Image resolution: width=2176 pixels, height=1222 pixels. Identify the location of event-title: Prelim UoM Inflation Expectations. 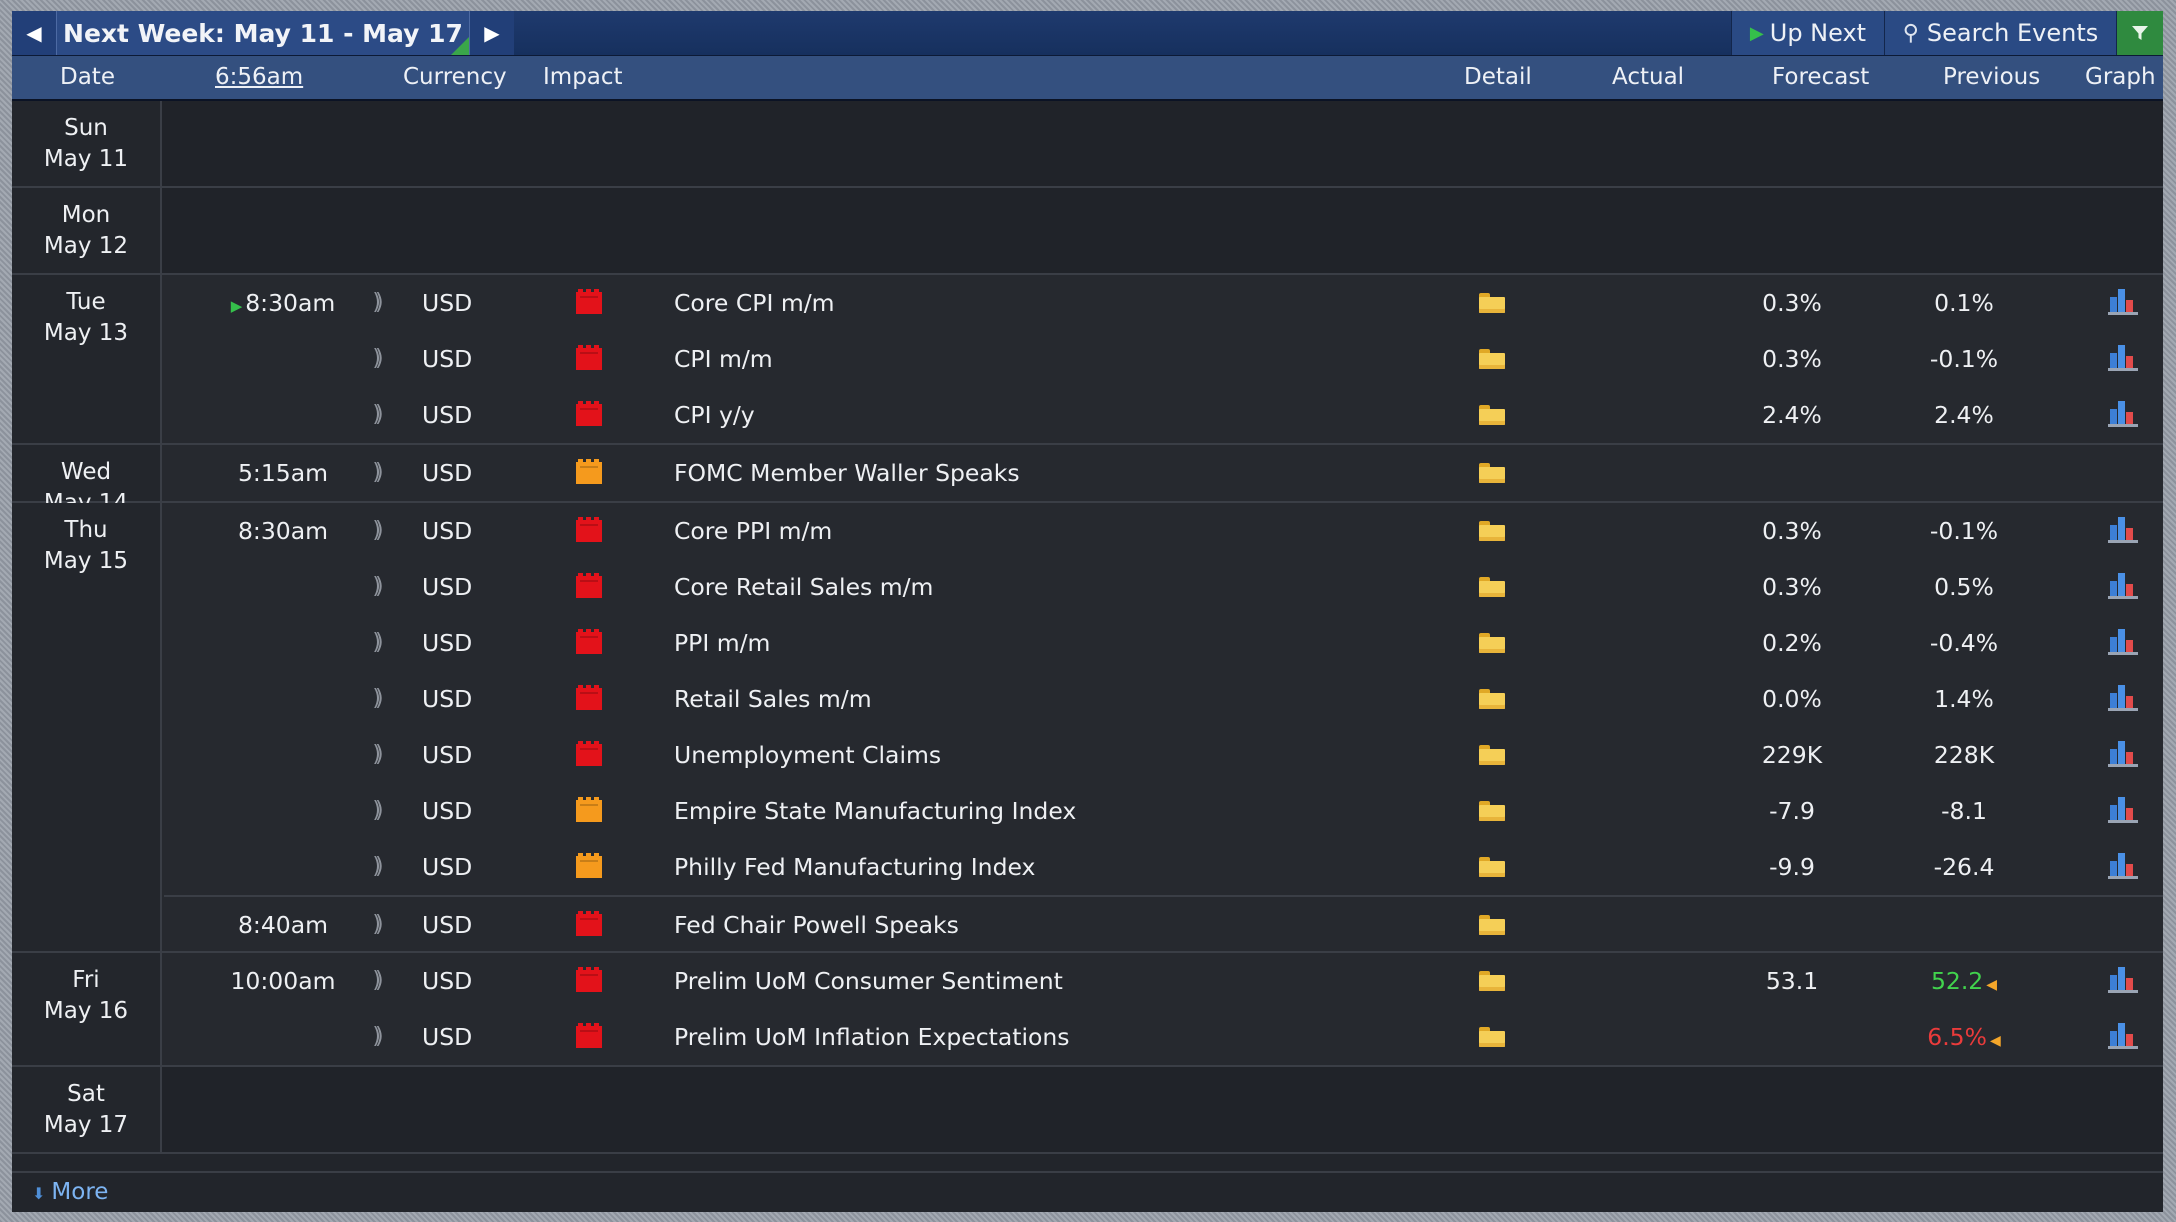
(1054, 1037).